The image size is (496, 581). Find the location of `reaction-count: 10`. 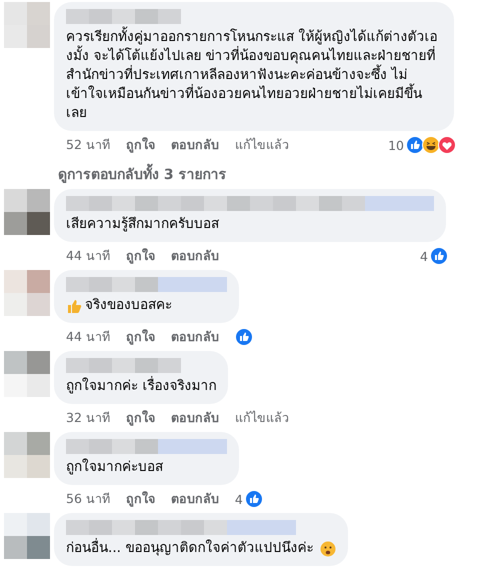

reaction-count: 10 is located at coordinates (396, 145).